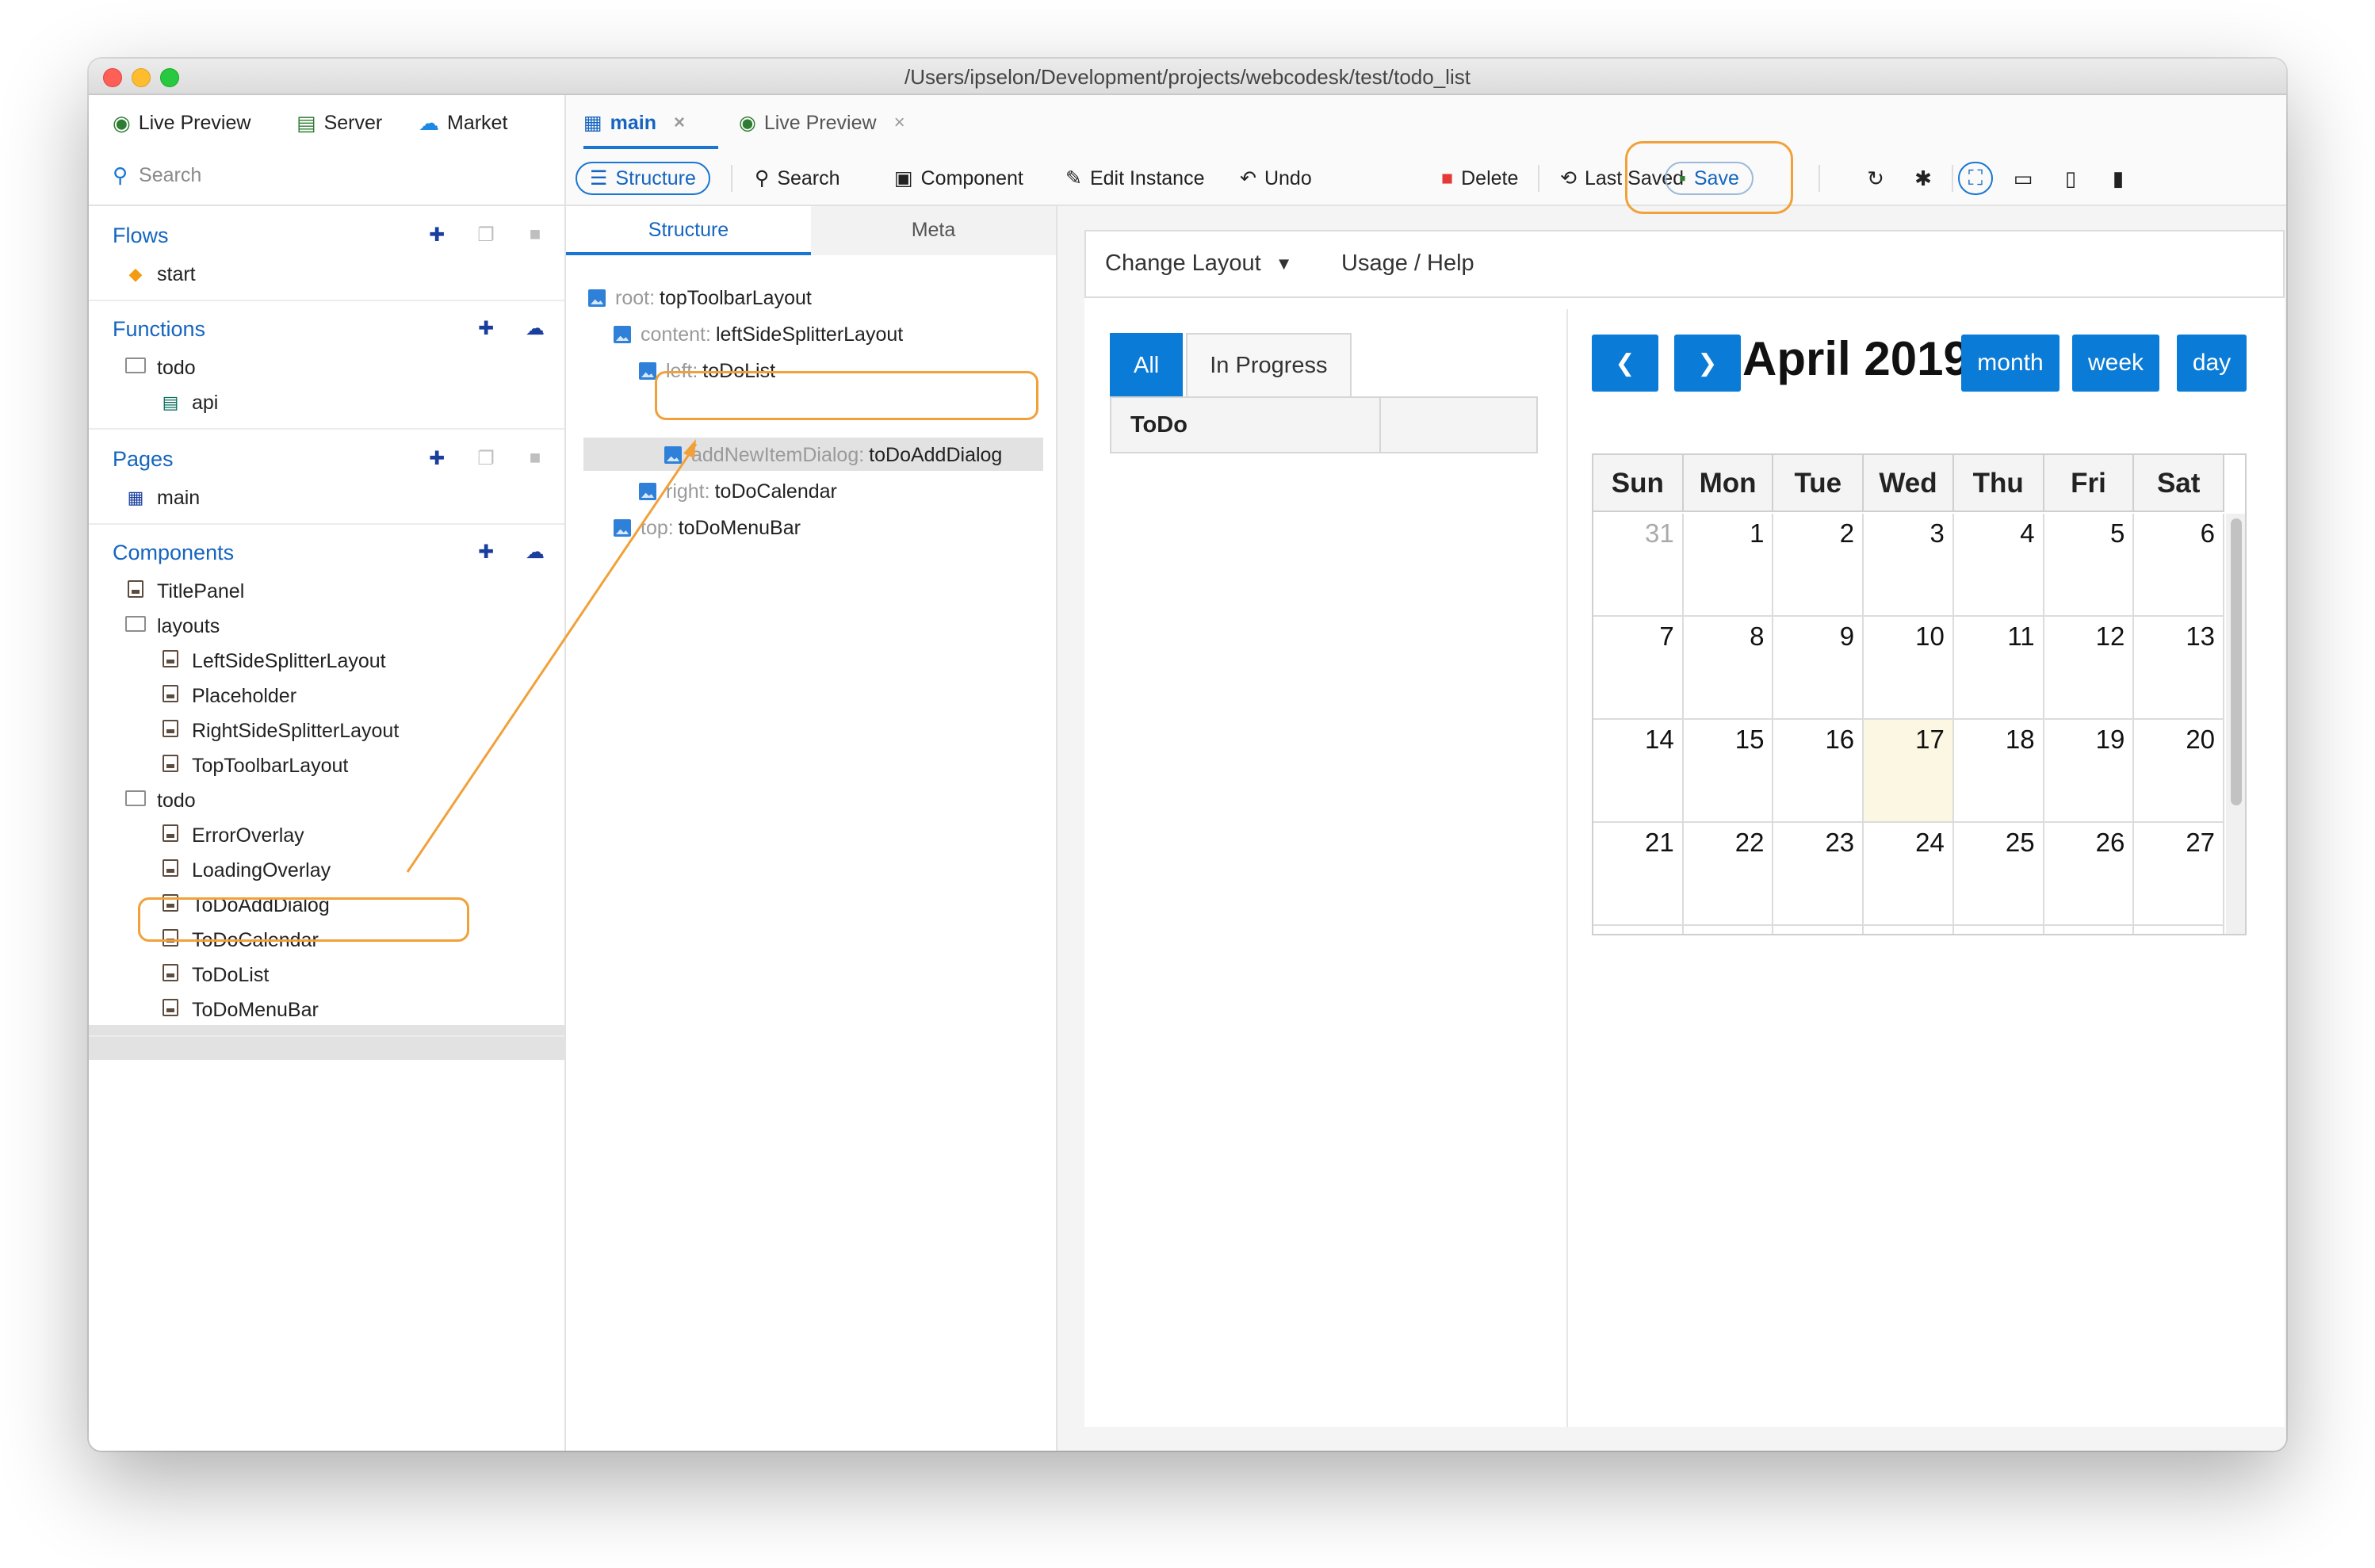 Image resolution: width=2375 pixels, height=1568 pixels. I want to click on tab-in-progress: In Progress, so click(1269, 365).